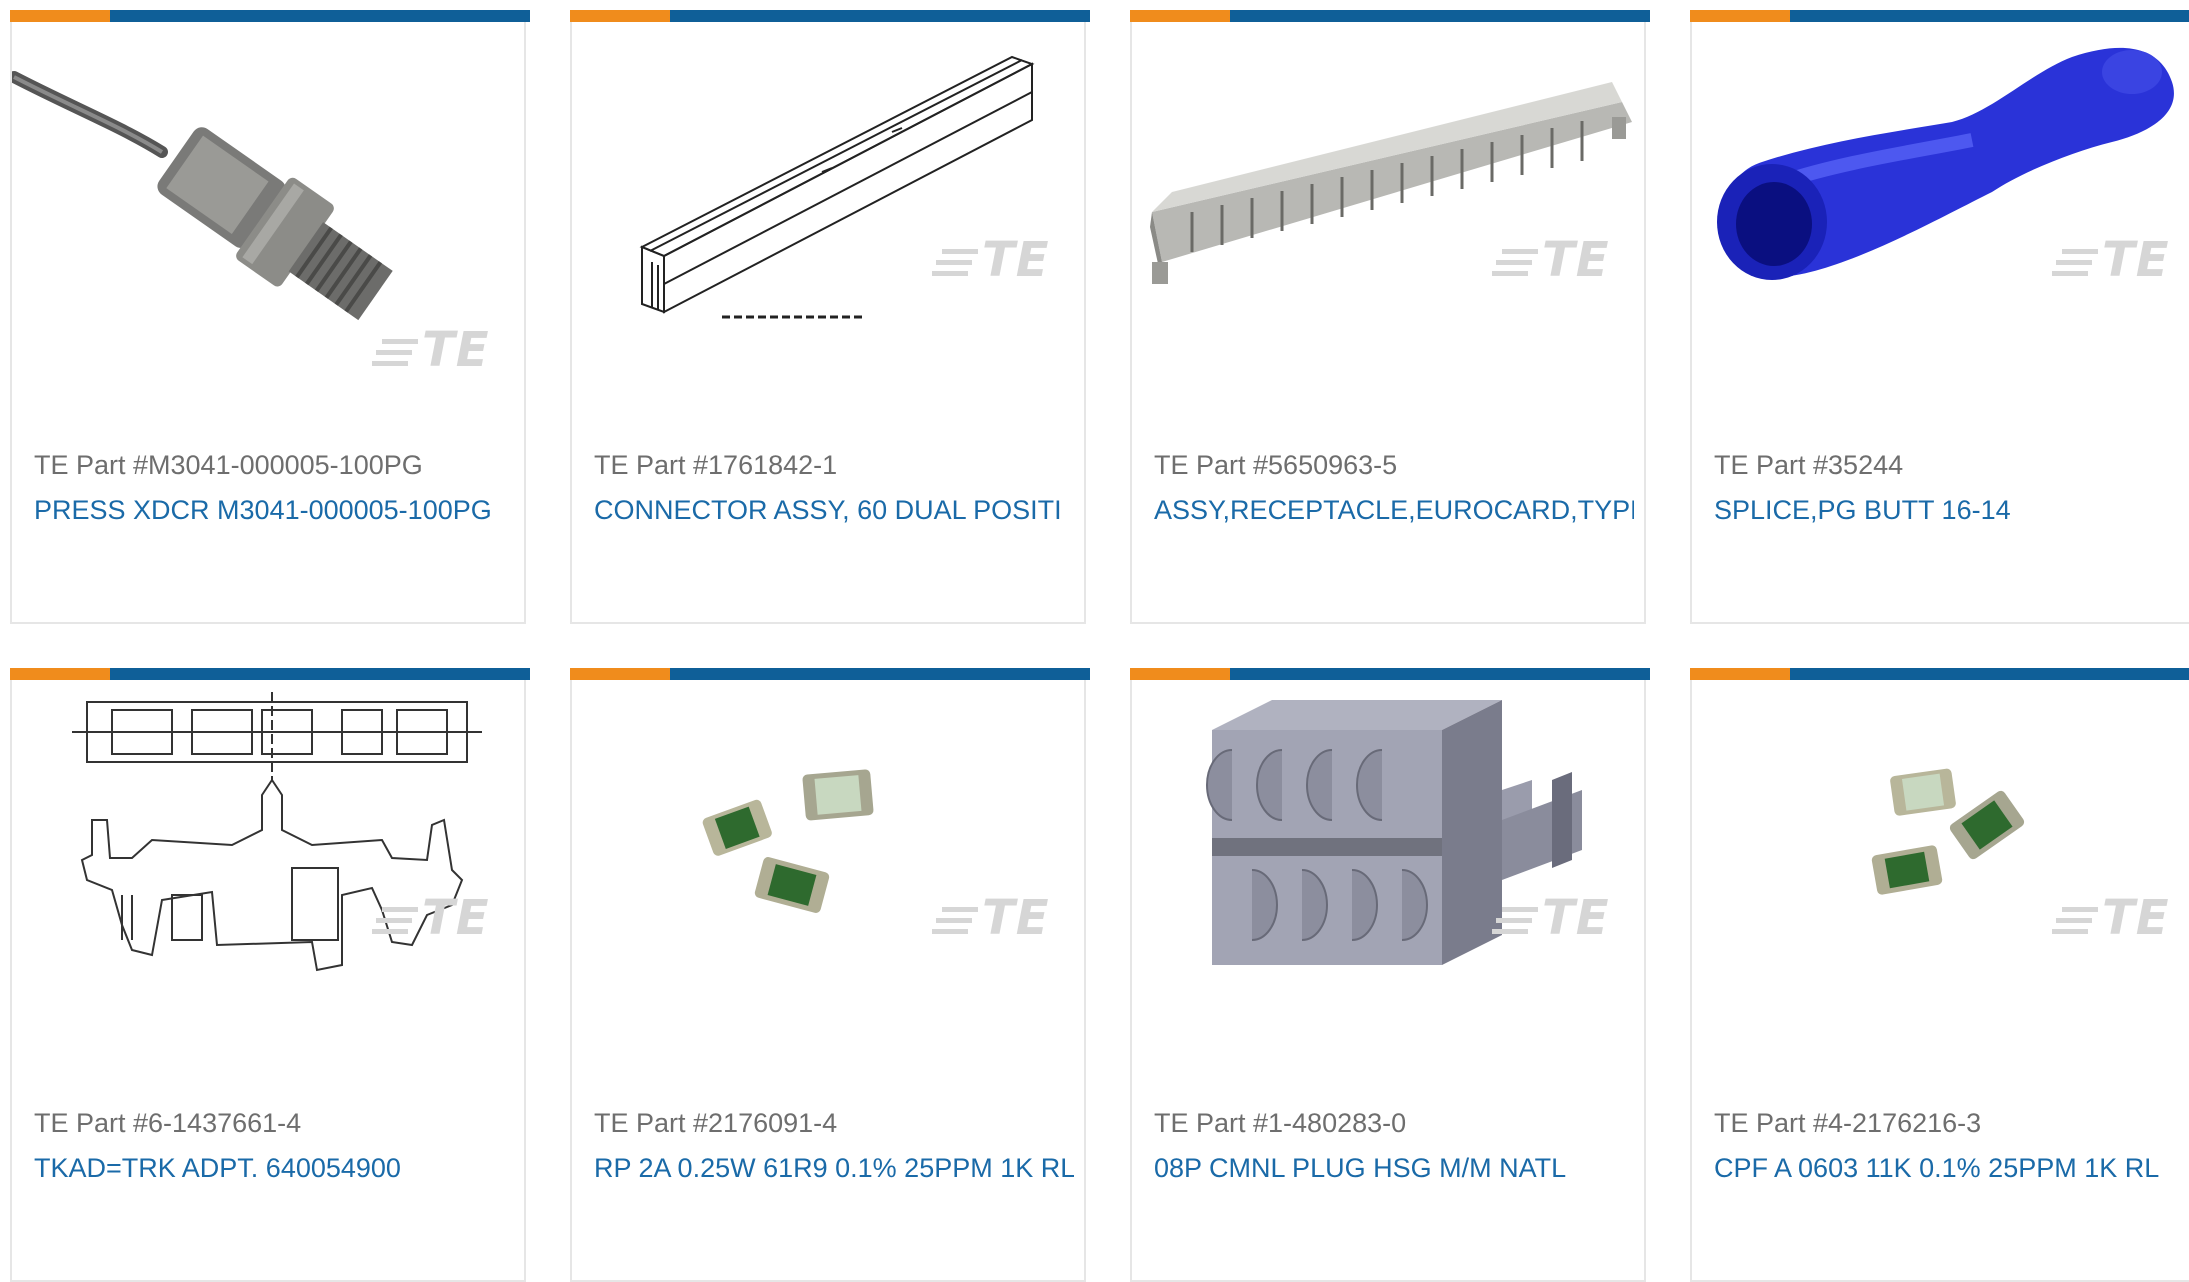 Image resolution: width=2189 pixels, height=1282 pixels. Describe the element at coordinates (1394, 510) in the screenshot. I see `product-link: ASSY,RECEPTACLE,EUROCARD,TYPE` at that location.